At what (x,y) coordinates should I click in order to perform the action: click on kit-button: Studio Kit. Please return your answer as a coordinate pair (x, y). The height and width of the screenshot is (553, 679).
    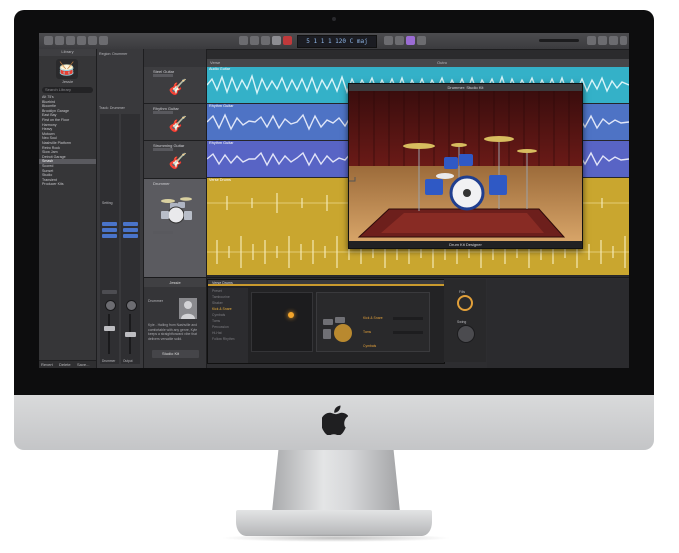
    Looking at the image, I should click on (175, 354).